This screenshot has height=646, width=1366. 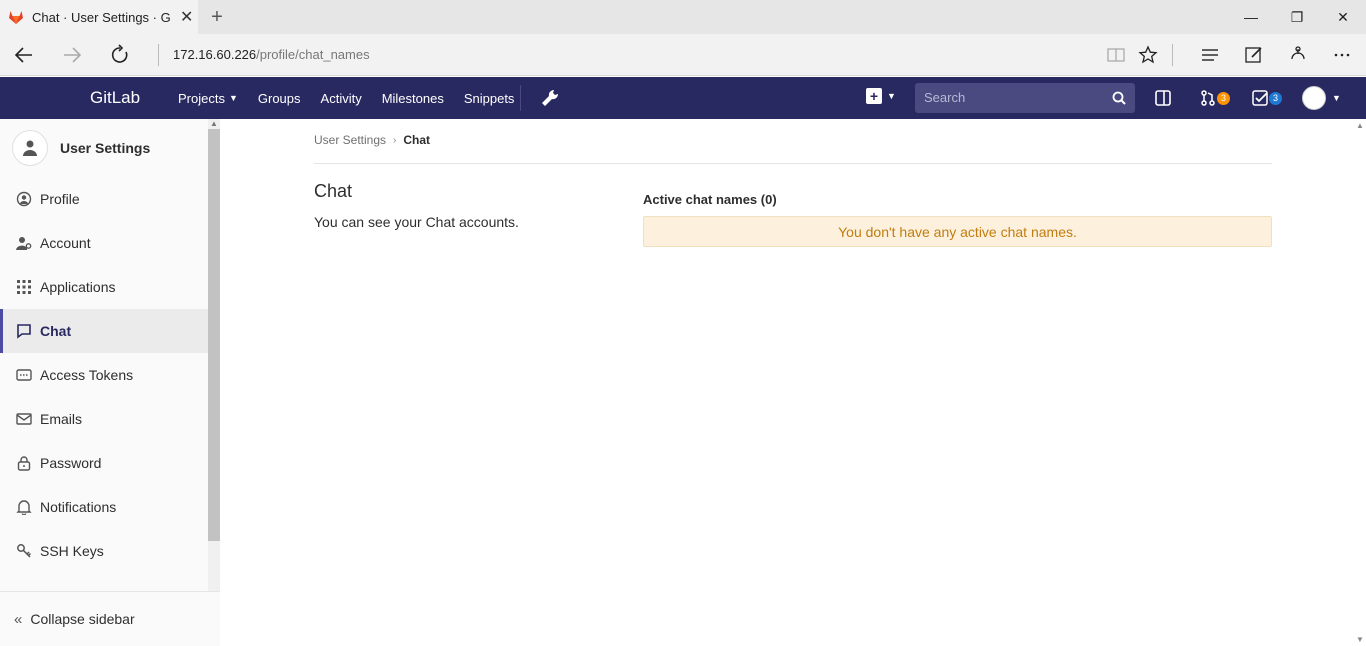 I want to click on web-note-icon, so click(x=1254, y=55).